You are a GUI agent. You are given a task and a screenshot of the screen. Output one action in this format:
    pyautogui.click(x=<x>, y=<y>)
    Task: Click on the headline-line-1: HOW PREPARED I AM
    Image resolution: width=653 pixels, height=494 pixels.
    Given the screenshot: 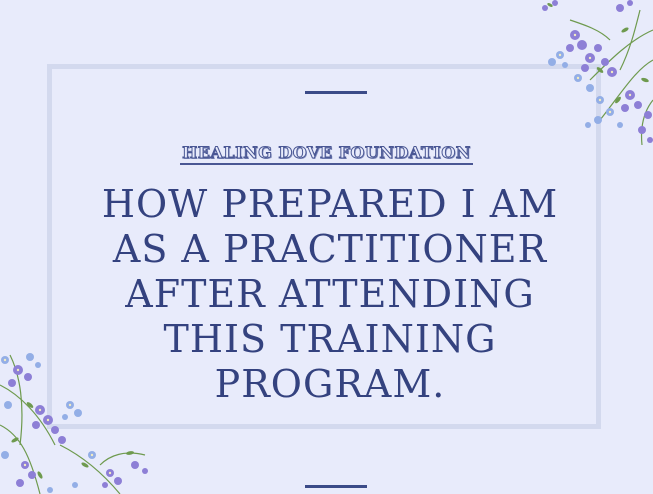 What is the action you would take?
    pyautogui.click(x=330, y=204)
    